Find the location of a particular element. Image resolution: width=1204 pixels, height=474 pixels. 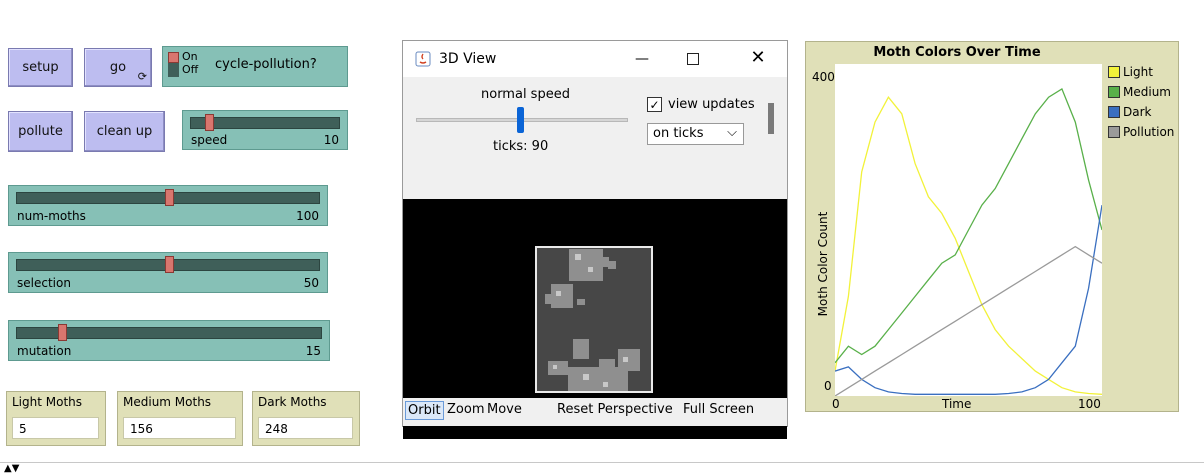

num-moths-thumb is located at coordinates (169, 197).